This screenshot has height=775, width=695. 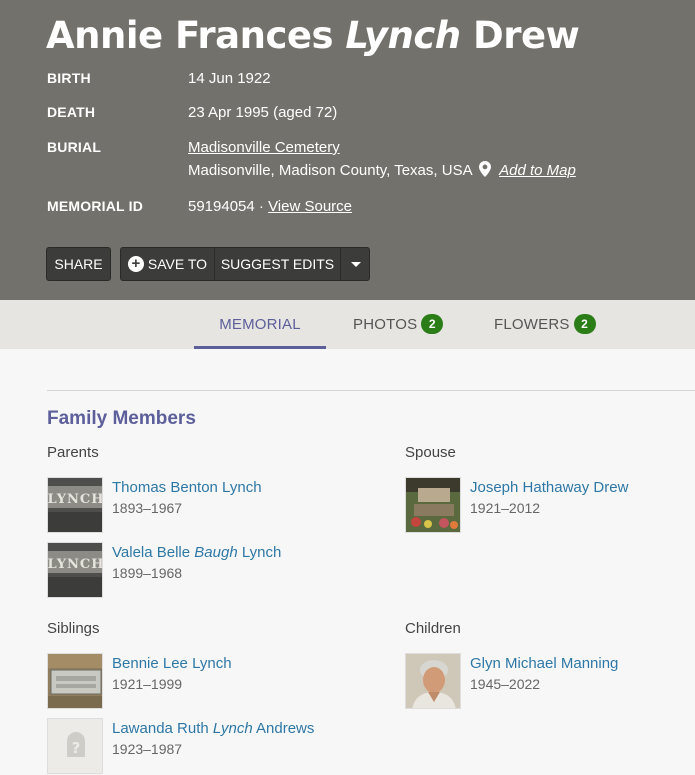 I want to click on add-to-map-link: Add to Map, so click(x=537, y=170).